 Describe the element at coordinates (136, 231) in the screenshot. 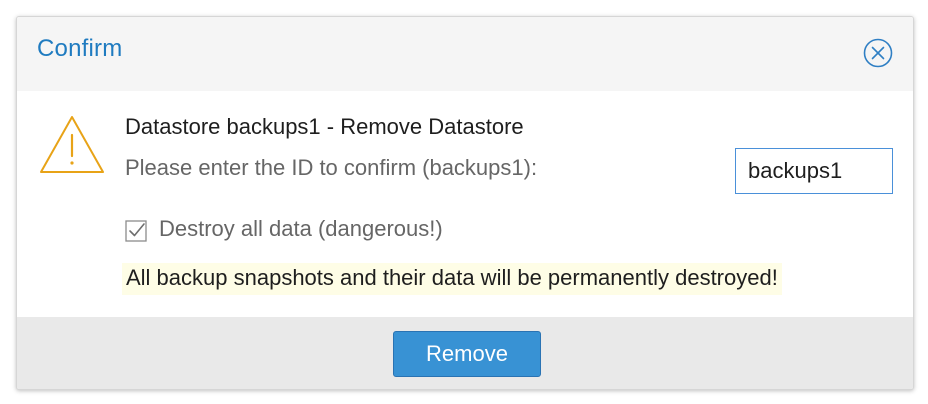

I see `checkbox-checked-icon` at that location.